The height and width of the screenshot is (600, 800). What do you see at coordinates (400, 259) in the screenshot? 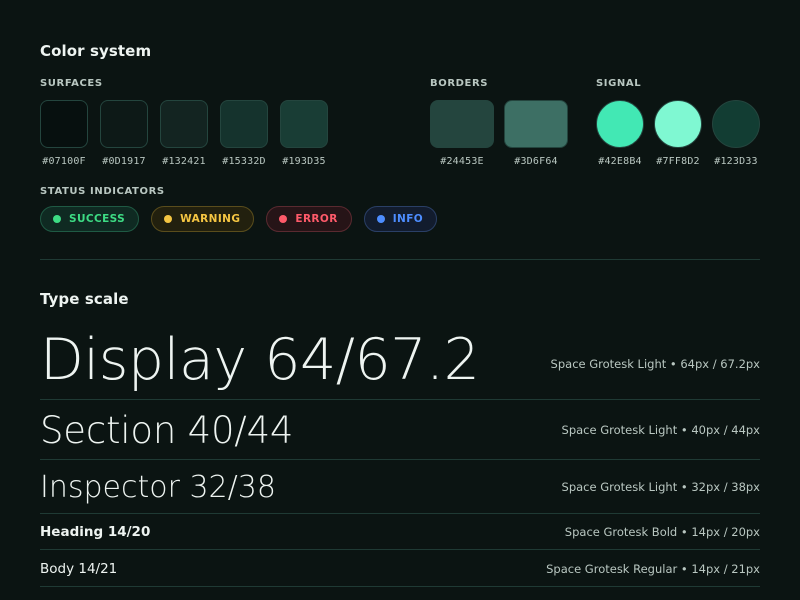
I see `section-divider` at bounding box center [400, 259].